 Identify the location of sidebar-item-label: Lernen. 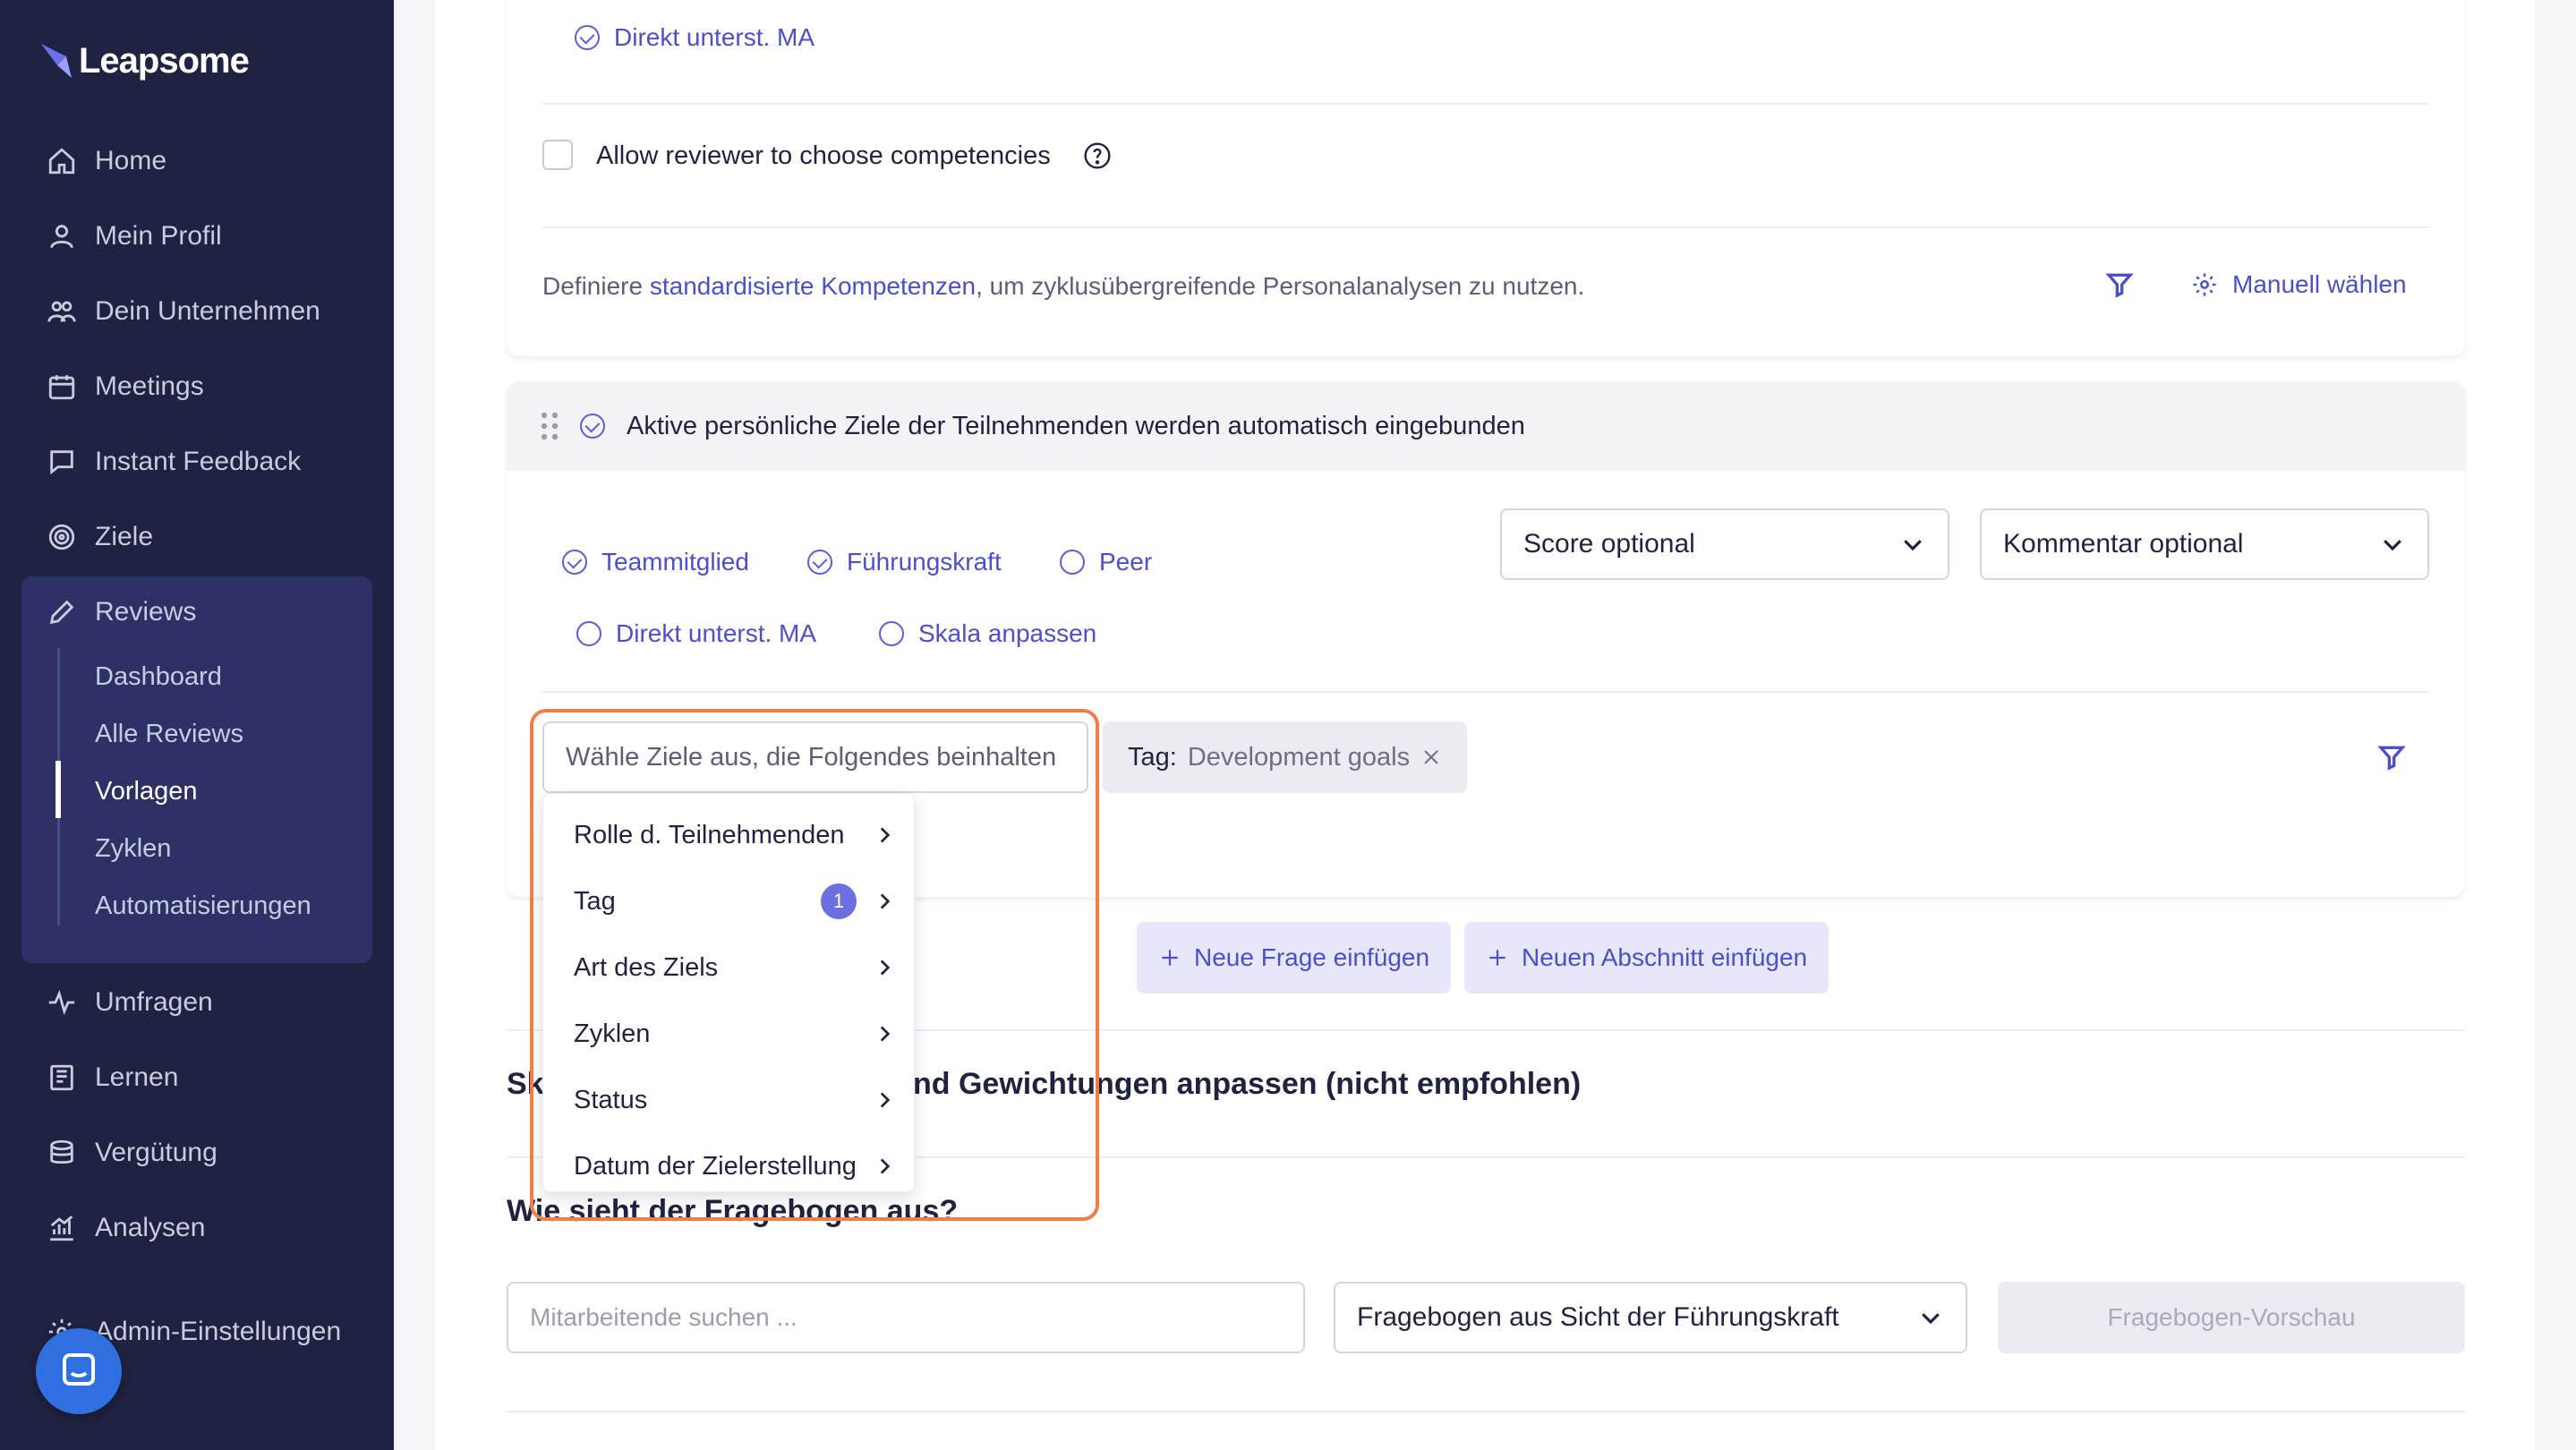
(137, 1077).